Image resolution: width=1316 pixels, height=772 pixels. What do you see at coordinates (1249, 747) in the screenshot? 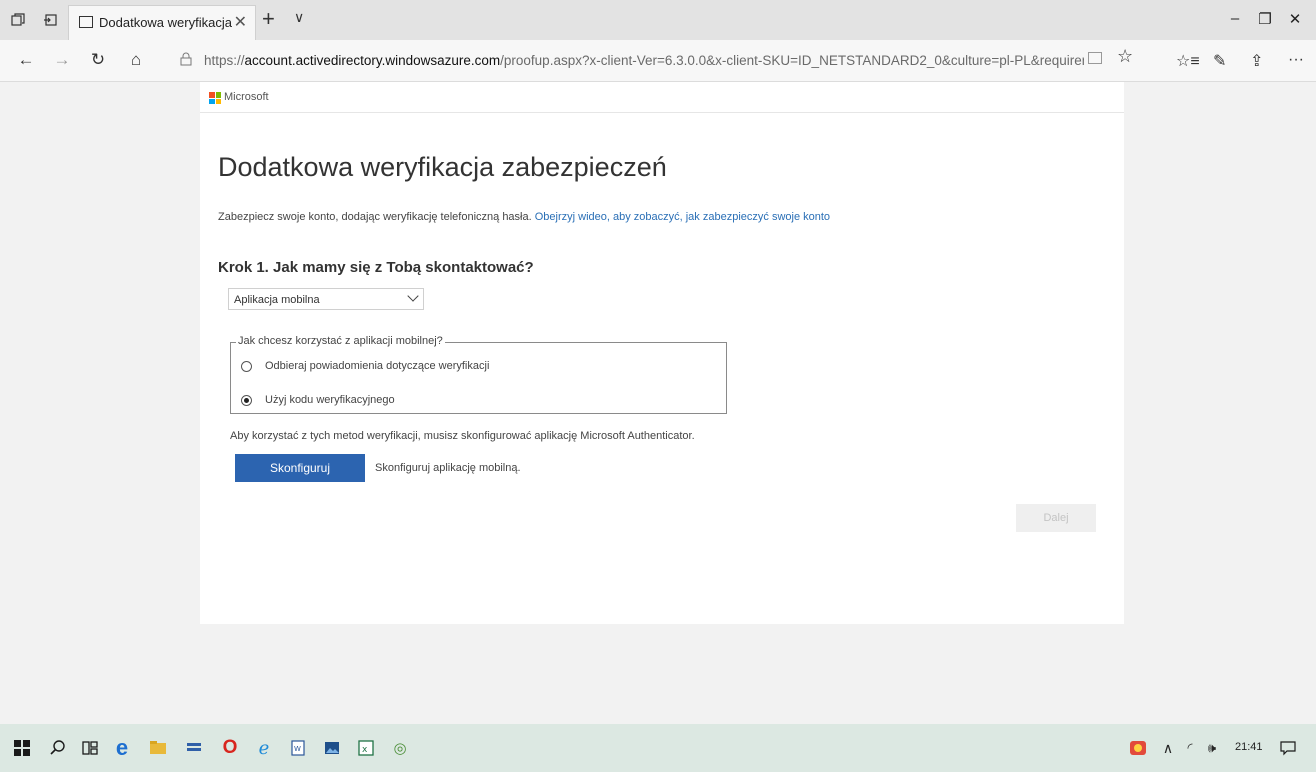
I see `clock: 21:41` at bounding box center [1249, 747].